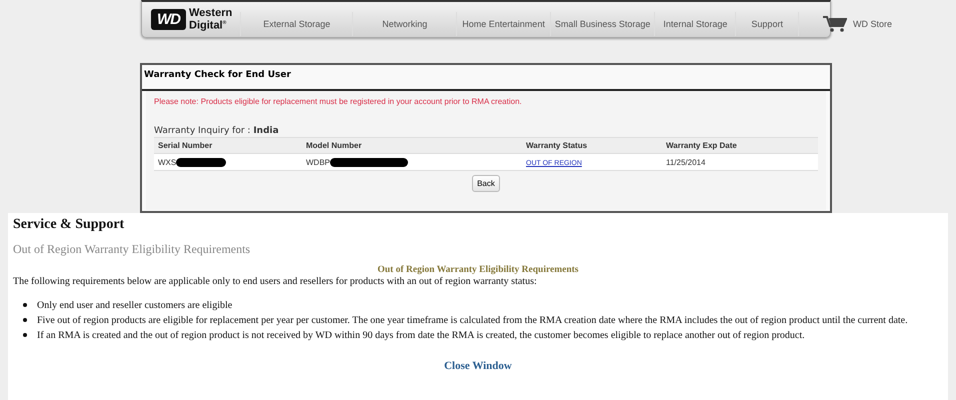 This screenshot has width=956, height=400. I want to click on column-header: Model Number, so click(412, 146).